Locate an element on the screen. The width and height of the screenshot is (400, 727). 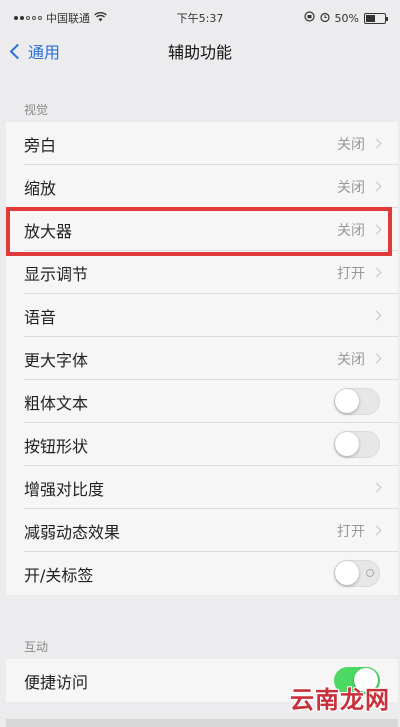
status-time: 下午5:37 is located at coordinates (200, 18).